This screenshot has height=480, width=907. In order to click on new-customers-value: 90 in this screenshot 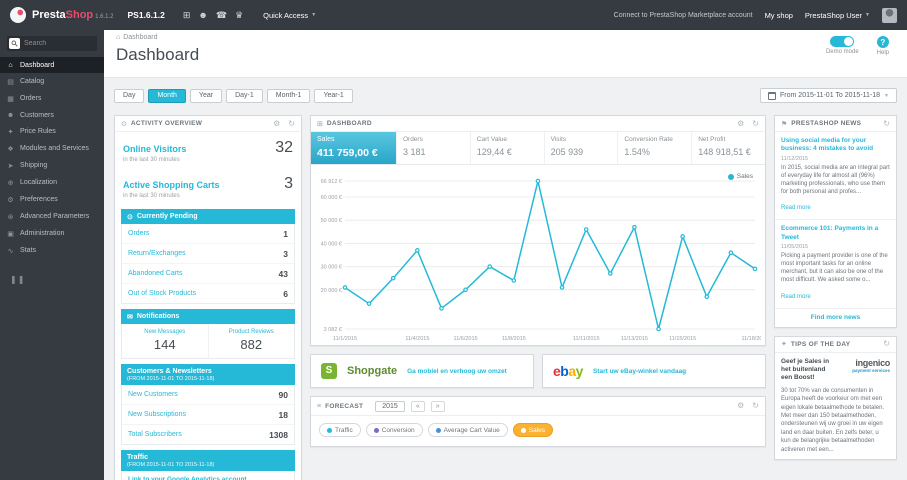, I will do `click(283, 394)`.